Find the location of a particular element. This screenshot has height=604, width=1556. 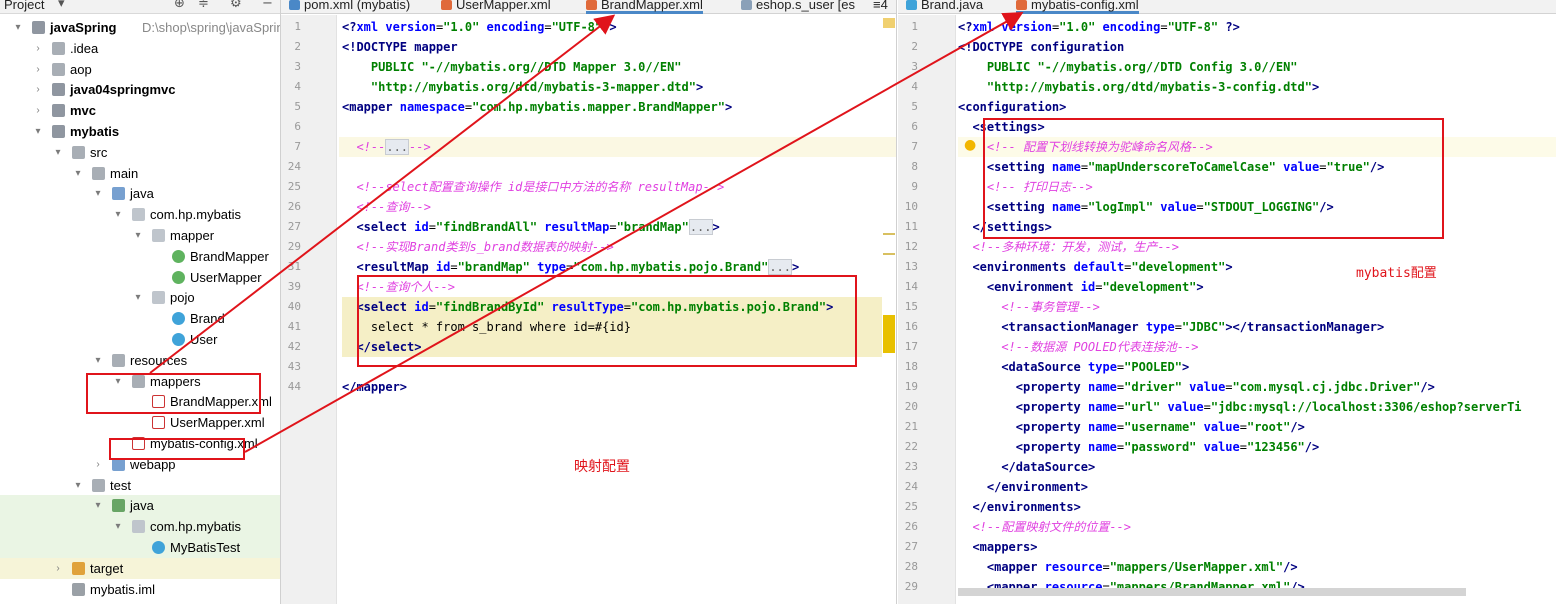

code-line: <!DOCTYPE configuration is located at coordinates (1041, 47).